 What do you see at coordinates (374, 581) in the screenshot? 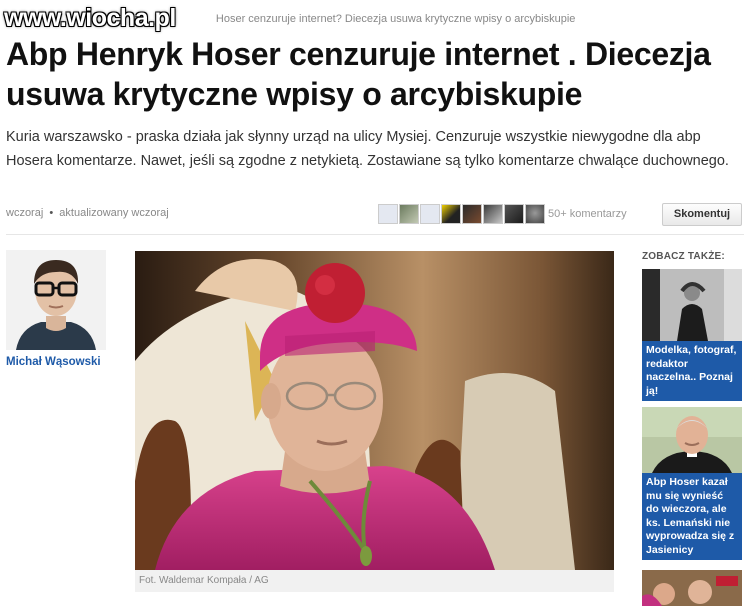
I see `photo-caption: Fot. Waldemar Kompała / AG` at bounding box center [374, 581].